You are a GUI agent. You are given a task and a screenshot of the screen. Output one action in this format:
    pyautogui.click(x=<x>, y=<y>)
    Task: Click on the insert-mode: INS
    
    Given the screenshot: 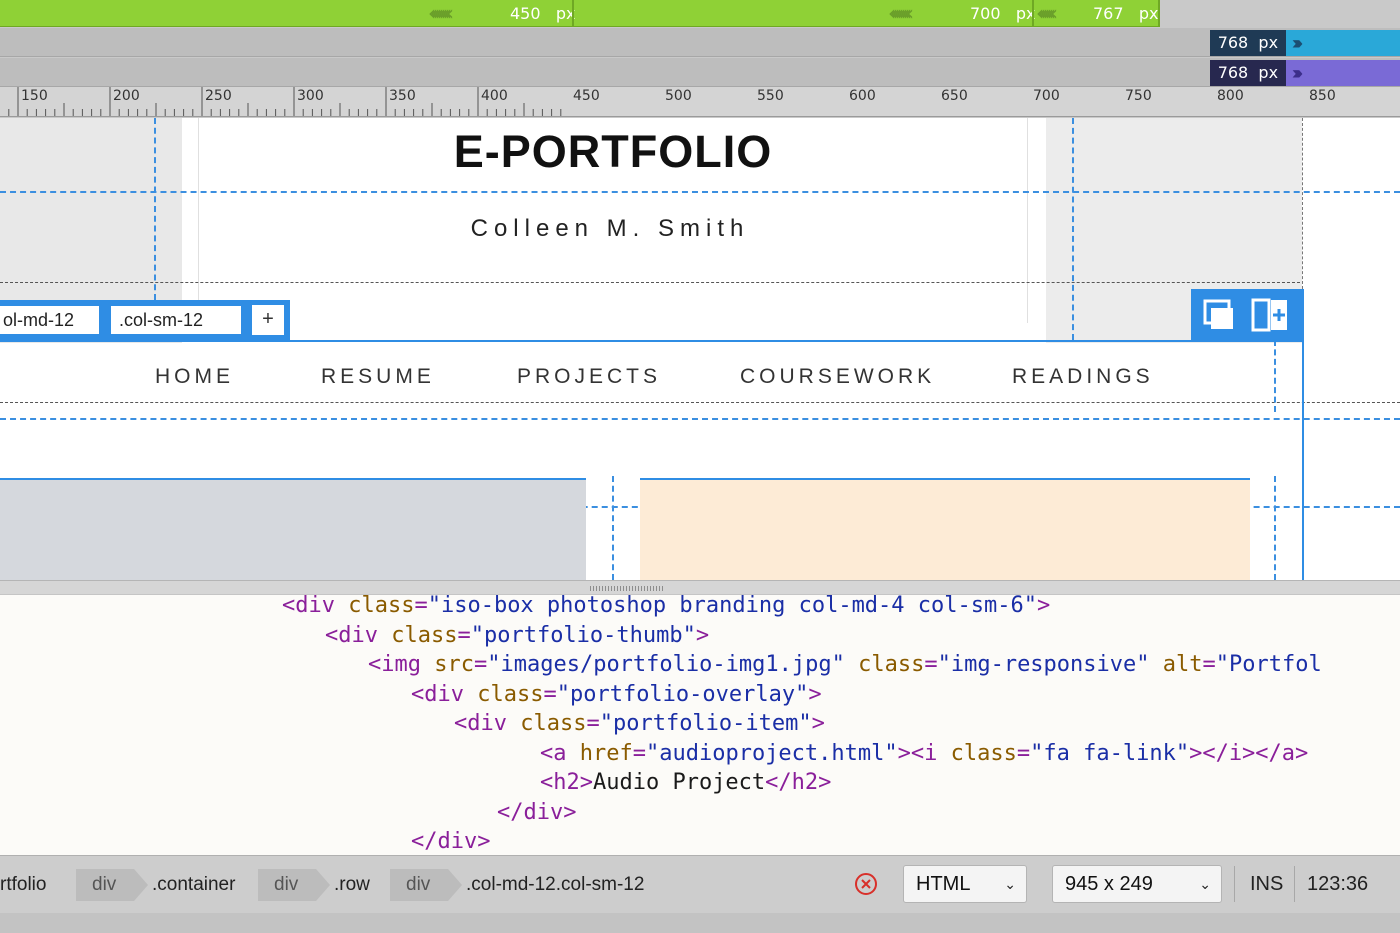 What is the action you would take?
    pyautogui.click(x=1266, y=884)
    